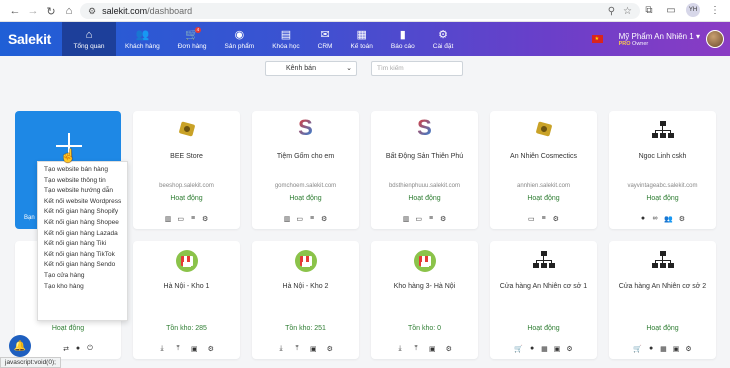 Image resolution: width=730 pixels, height=368 pixels. What do you see at coordinates (627, 11) in the screenshot?
I see `bookmark-star-icon: ☆` at bounding box center [627, 11].